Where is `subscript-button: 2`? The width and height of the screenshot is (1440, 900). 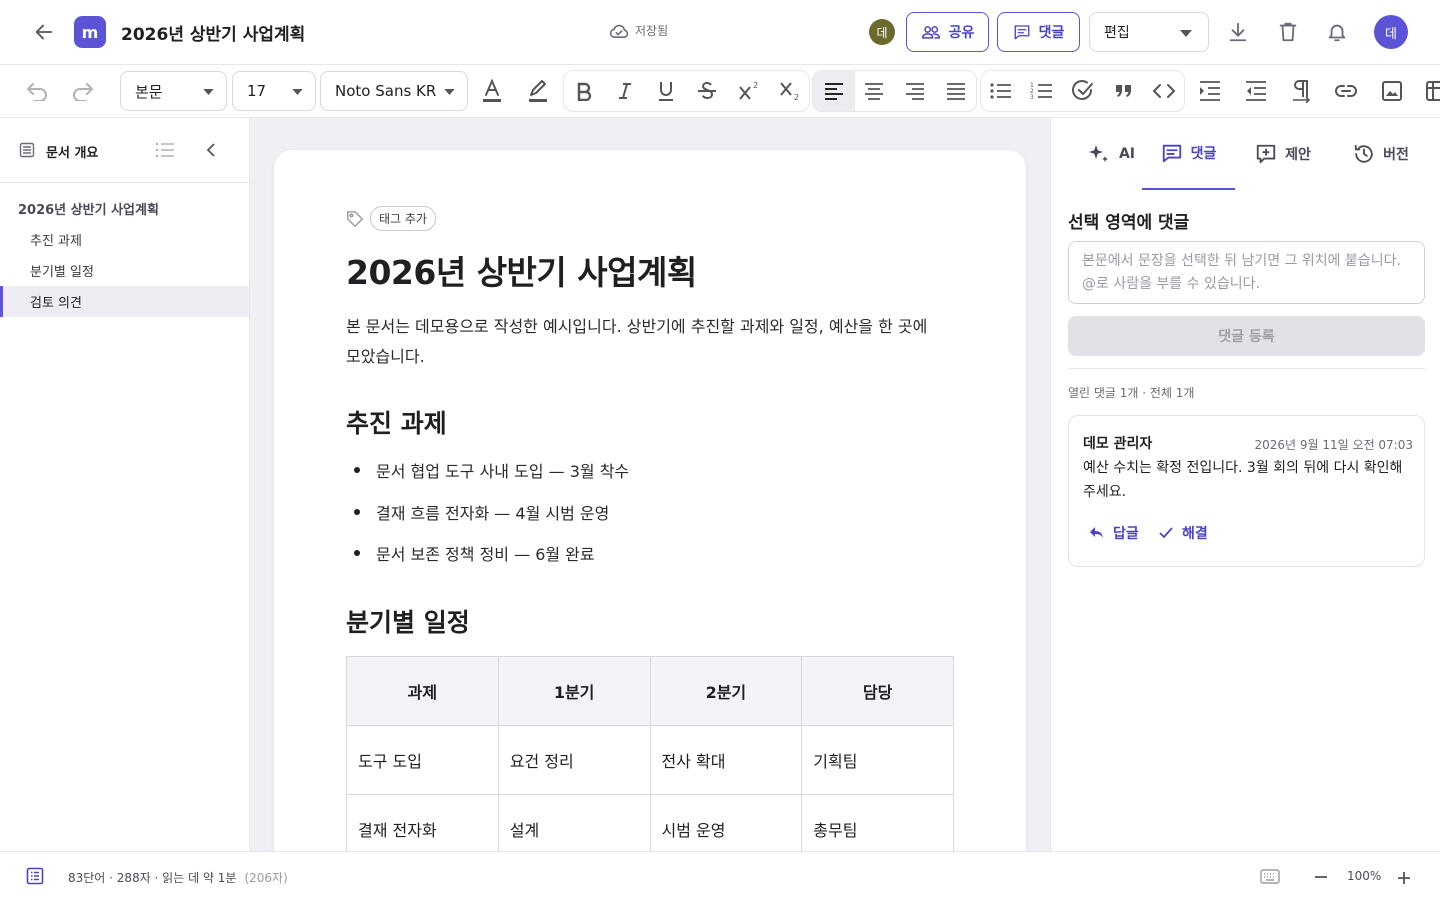
subscript-button: 2 is located at coordinates (790, 91).